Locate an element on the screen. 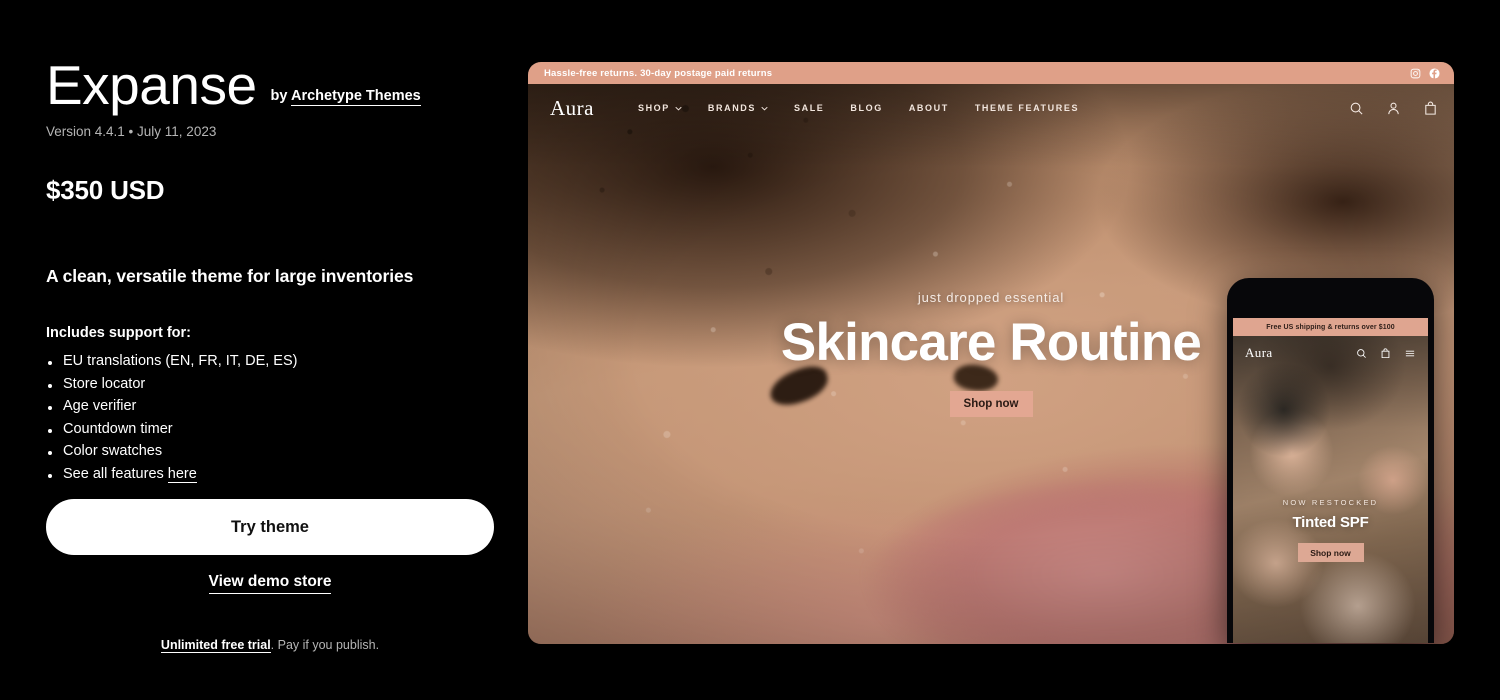 The width and height of the screenshot is (1500, 700). phone-hero-eyebrow: NOW RESTOCKED is located at coordinates (1330, 502).